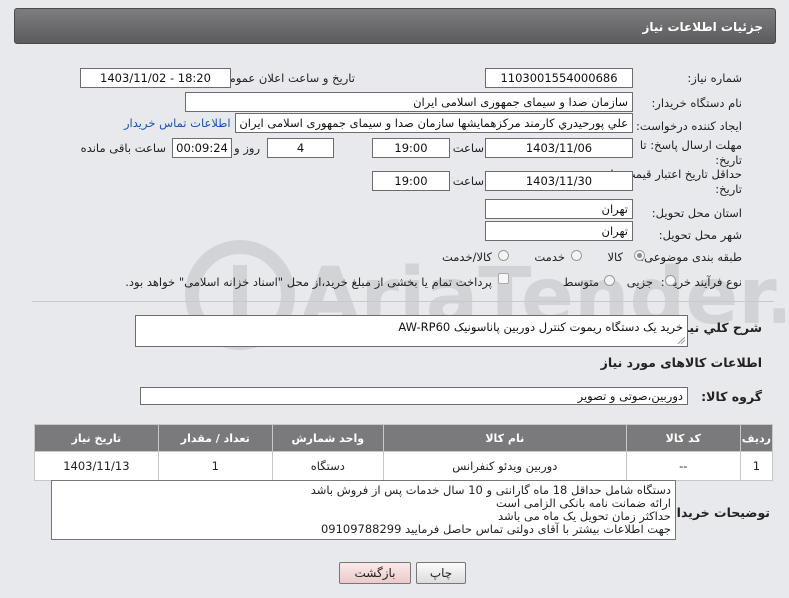  What do you see at coordinates (466, 257) in the screenshot?
I see `subject-goods-service-label: کالا/خدمت` at bounding box center [466, 257].